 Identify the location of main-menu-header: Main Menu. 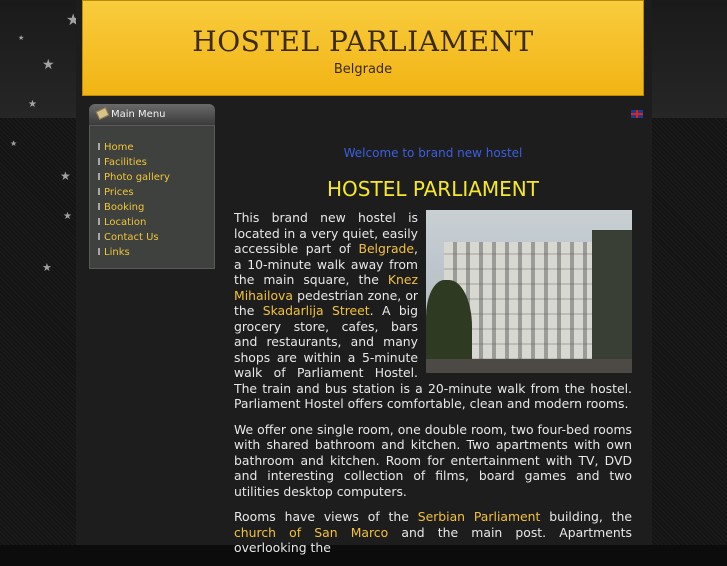
(152, 114).